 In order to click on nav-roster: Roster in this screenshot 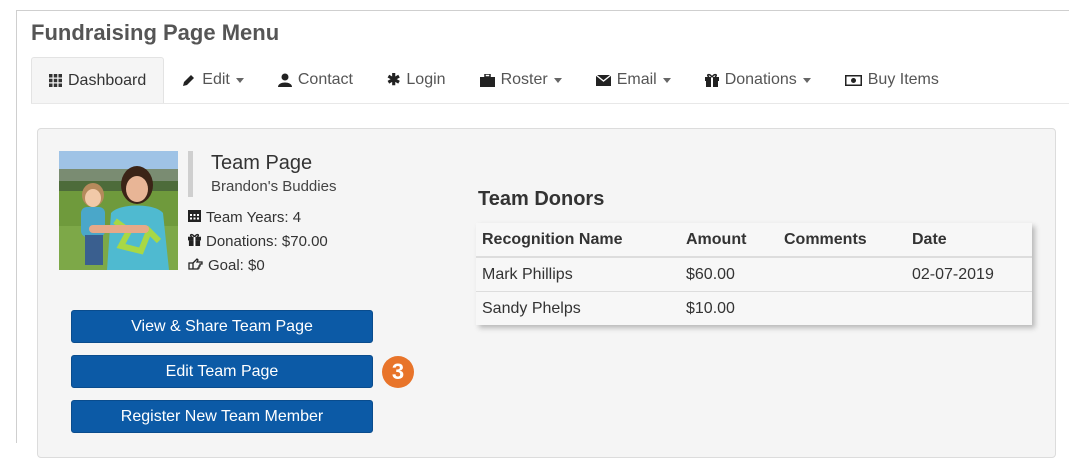, I will do `click(521, 80)`.